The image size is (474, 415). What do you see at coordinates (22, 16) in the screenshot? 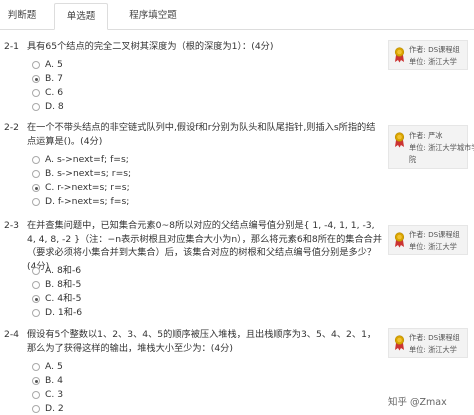
I see `tab-true-false: 判断题` at bounding box center [22, 16].